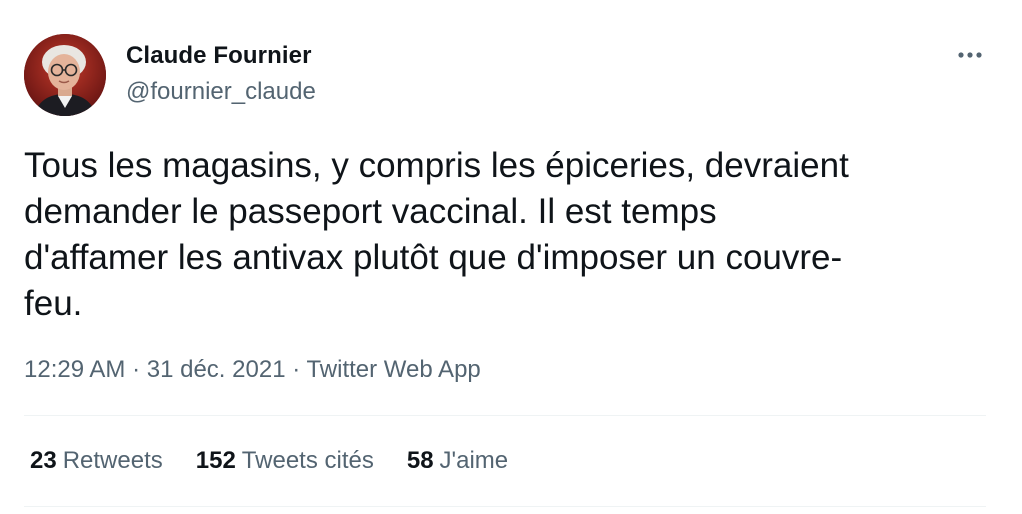 The image size is (1022, 514). I want to click on more-options-button, so click(970, 55).